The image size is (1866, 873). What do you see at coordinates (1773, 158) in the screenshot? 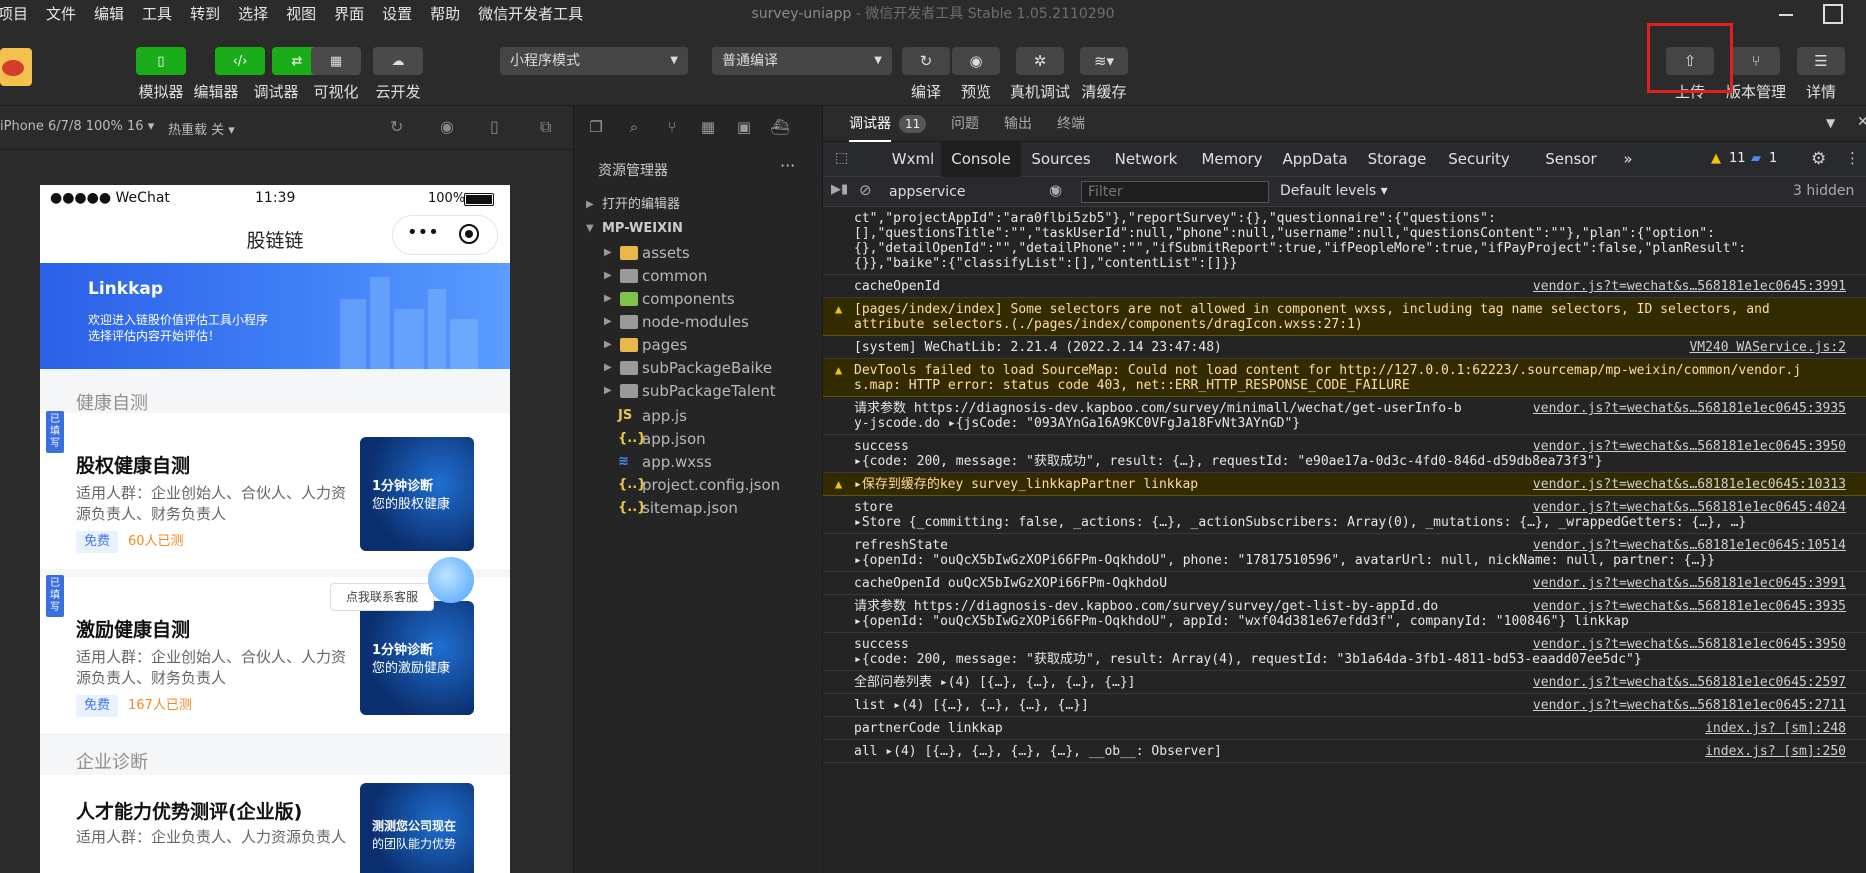
I see `message-count: 1` at bounding box center [1773, 158].